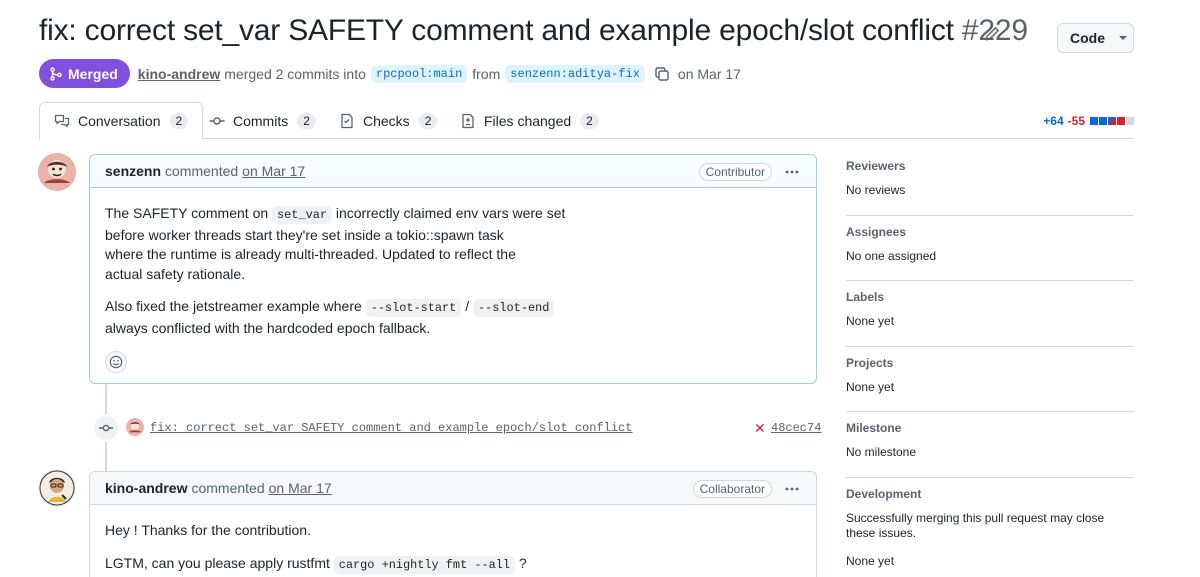 The width and height of the screenshot is (1200, 577). Describe the element at coordinates (1088, 121) in the screenshot. I see `diffstat: +64 -55` at that location.